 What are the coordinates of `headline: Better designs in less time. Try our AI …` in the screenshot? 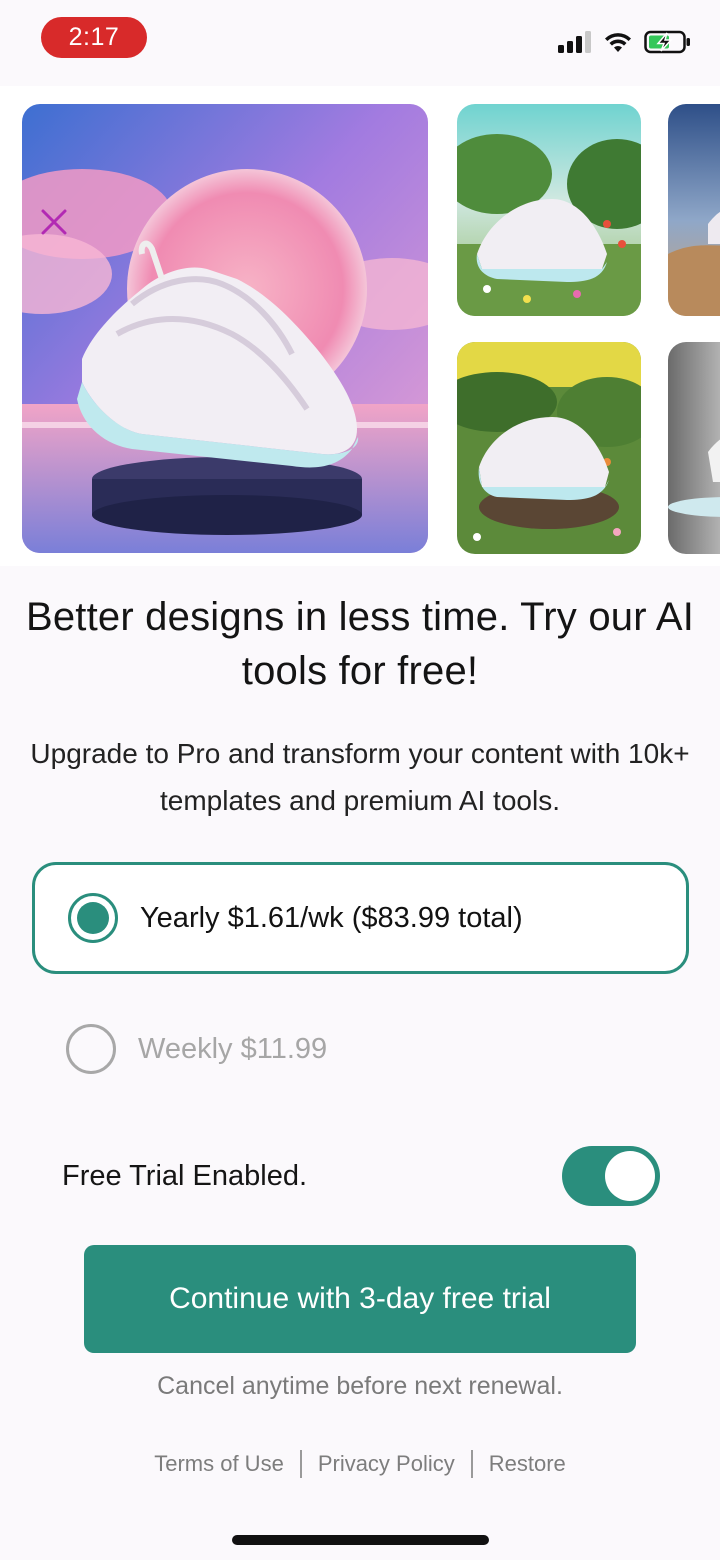 It's located at (360, 644).